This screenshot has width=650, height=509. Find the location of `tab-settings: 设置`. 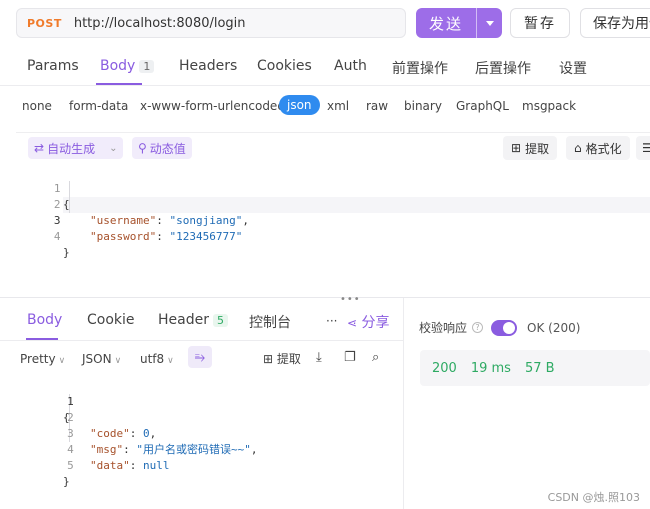

tab-settings: 设置 is located at coordinates (573, 68).